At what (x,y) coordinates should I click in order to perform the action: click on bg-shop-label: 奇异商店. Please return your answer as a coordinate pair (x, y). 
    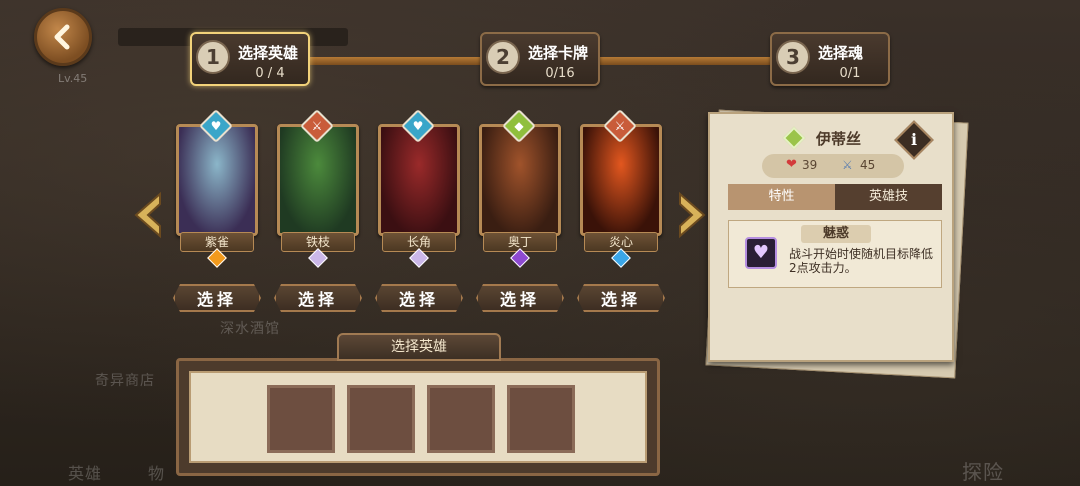
    Looking at the image, I should click on (125, 381).